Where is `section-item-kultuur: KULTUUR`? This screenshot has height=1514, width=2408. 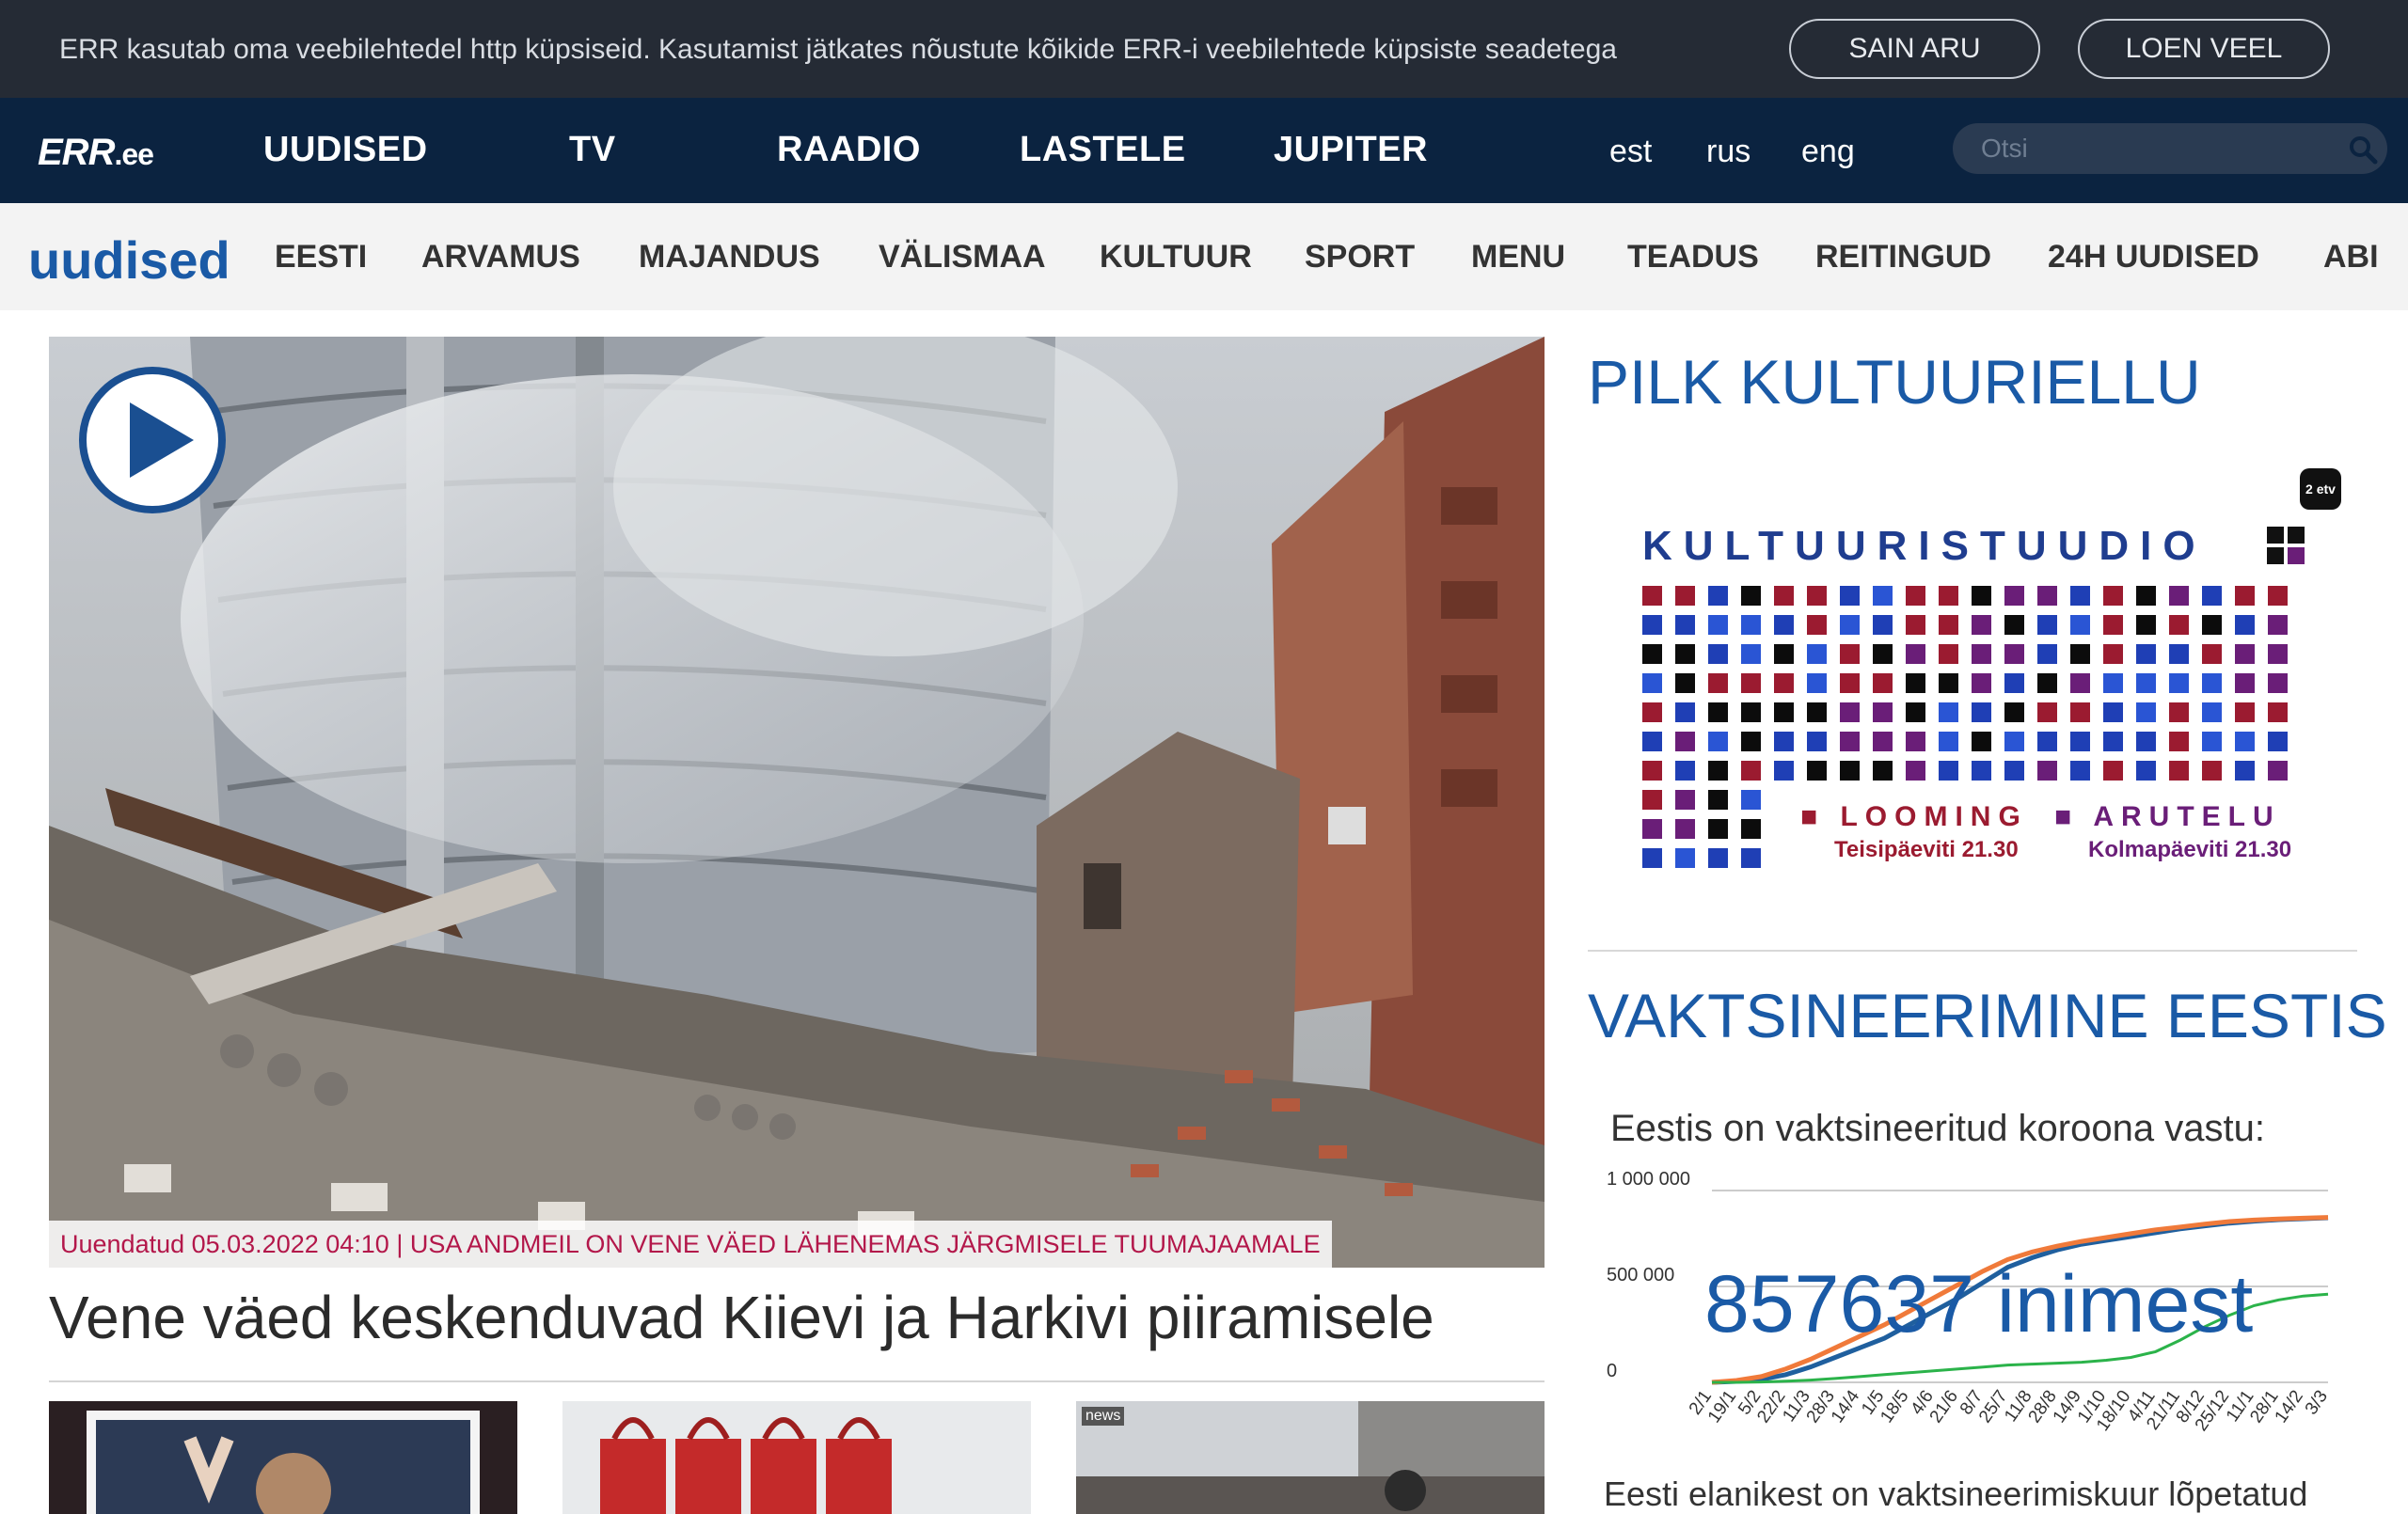 section-item-kultuur: KULTUUR is located at coordinates (1176, 258).